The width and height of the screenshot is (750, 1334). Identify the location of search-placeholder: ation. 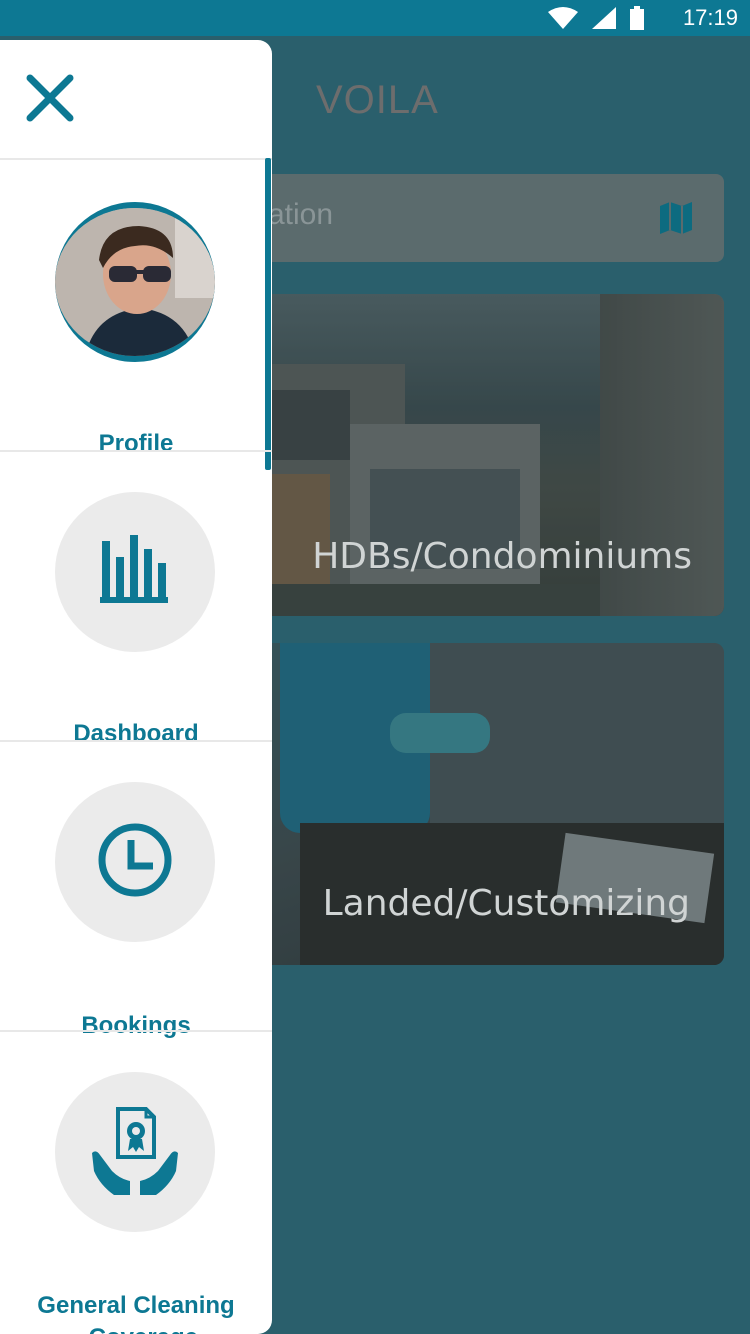
(301, 214).